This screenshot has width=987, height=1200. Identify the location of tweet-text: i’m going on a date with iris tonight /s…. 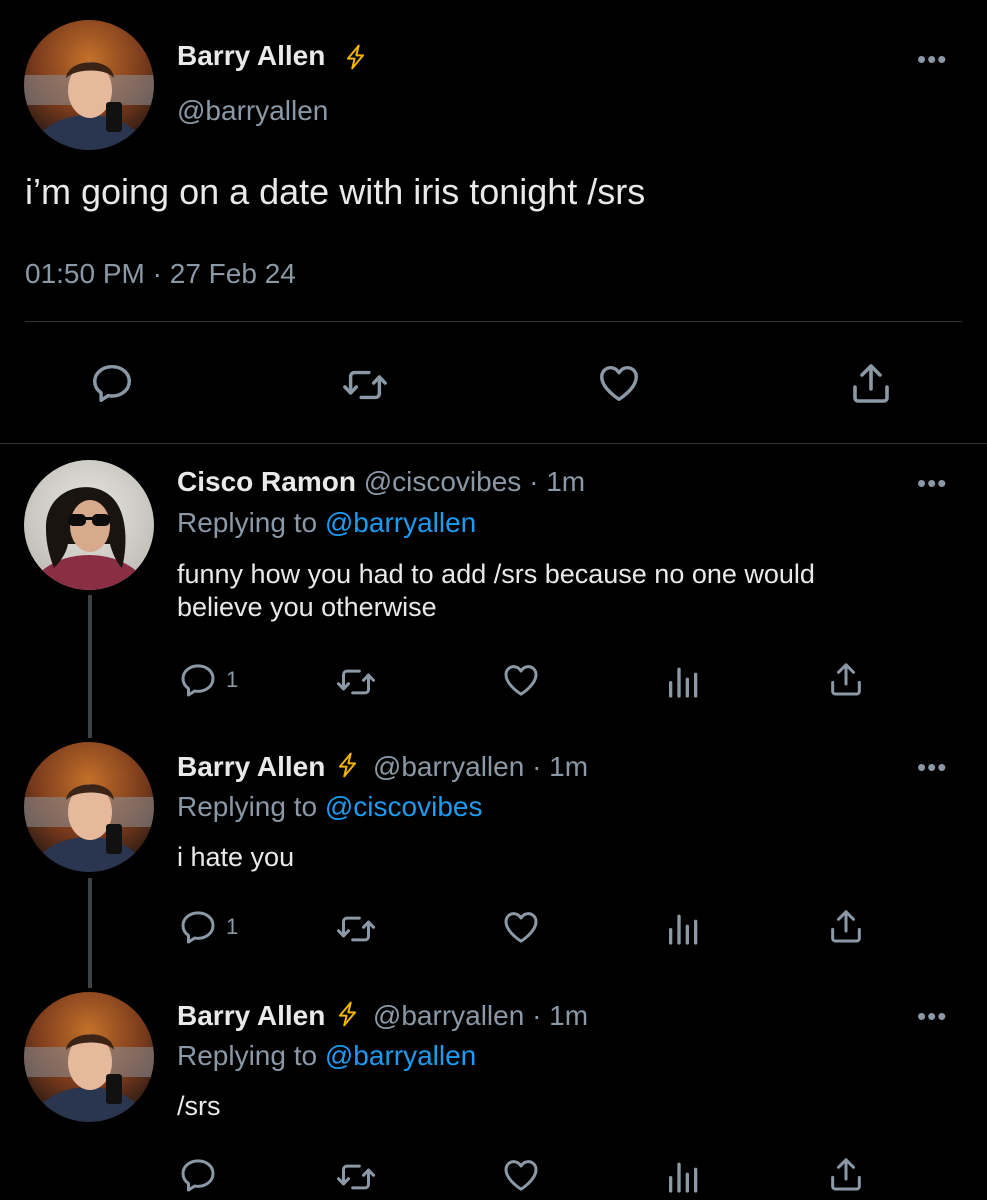
(335, 191).